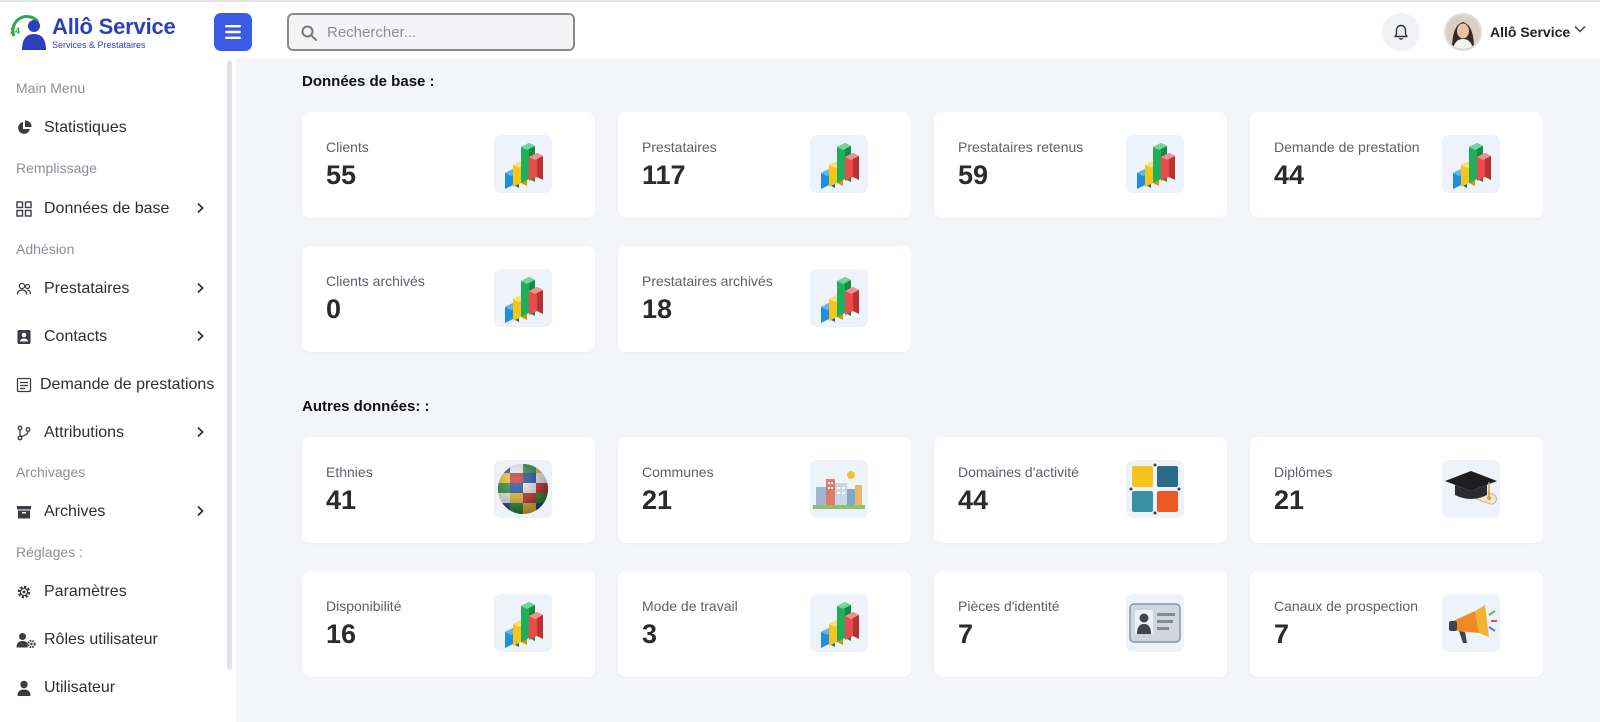  I want to click on logo-mark-icon: 24, so click(28, 32).